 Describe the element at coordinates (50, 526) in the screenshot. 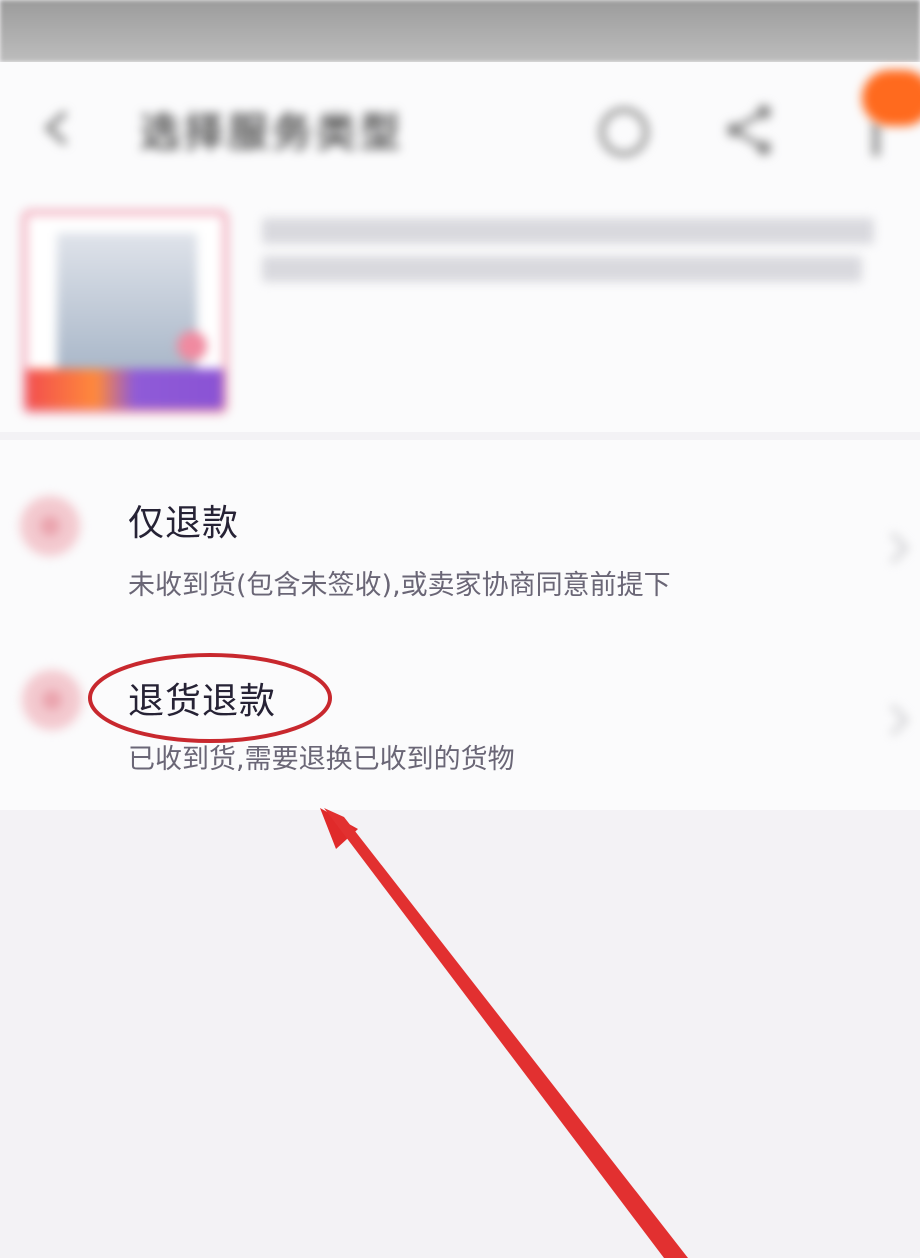

I see `refund-icon` at that location.